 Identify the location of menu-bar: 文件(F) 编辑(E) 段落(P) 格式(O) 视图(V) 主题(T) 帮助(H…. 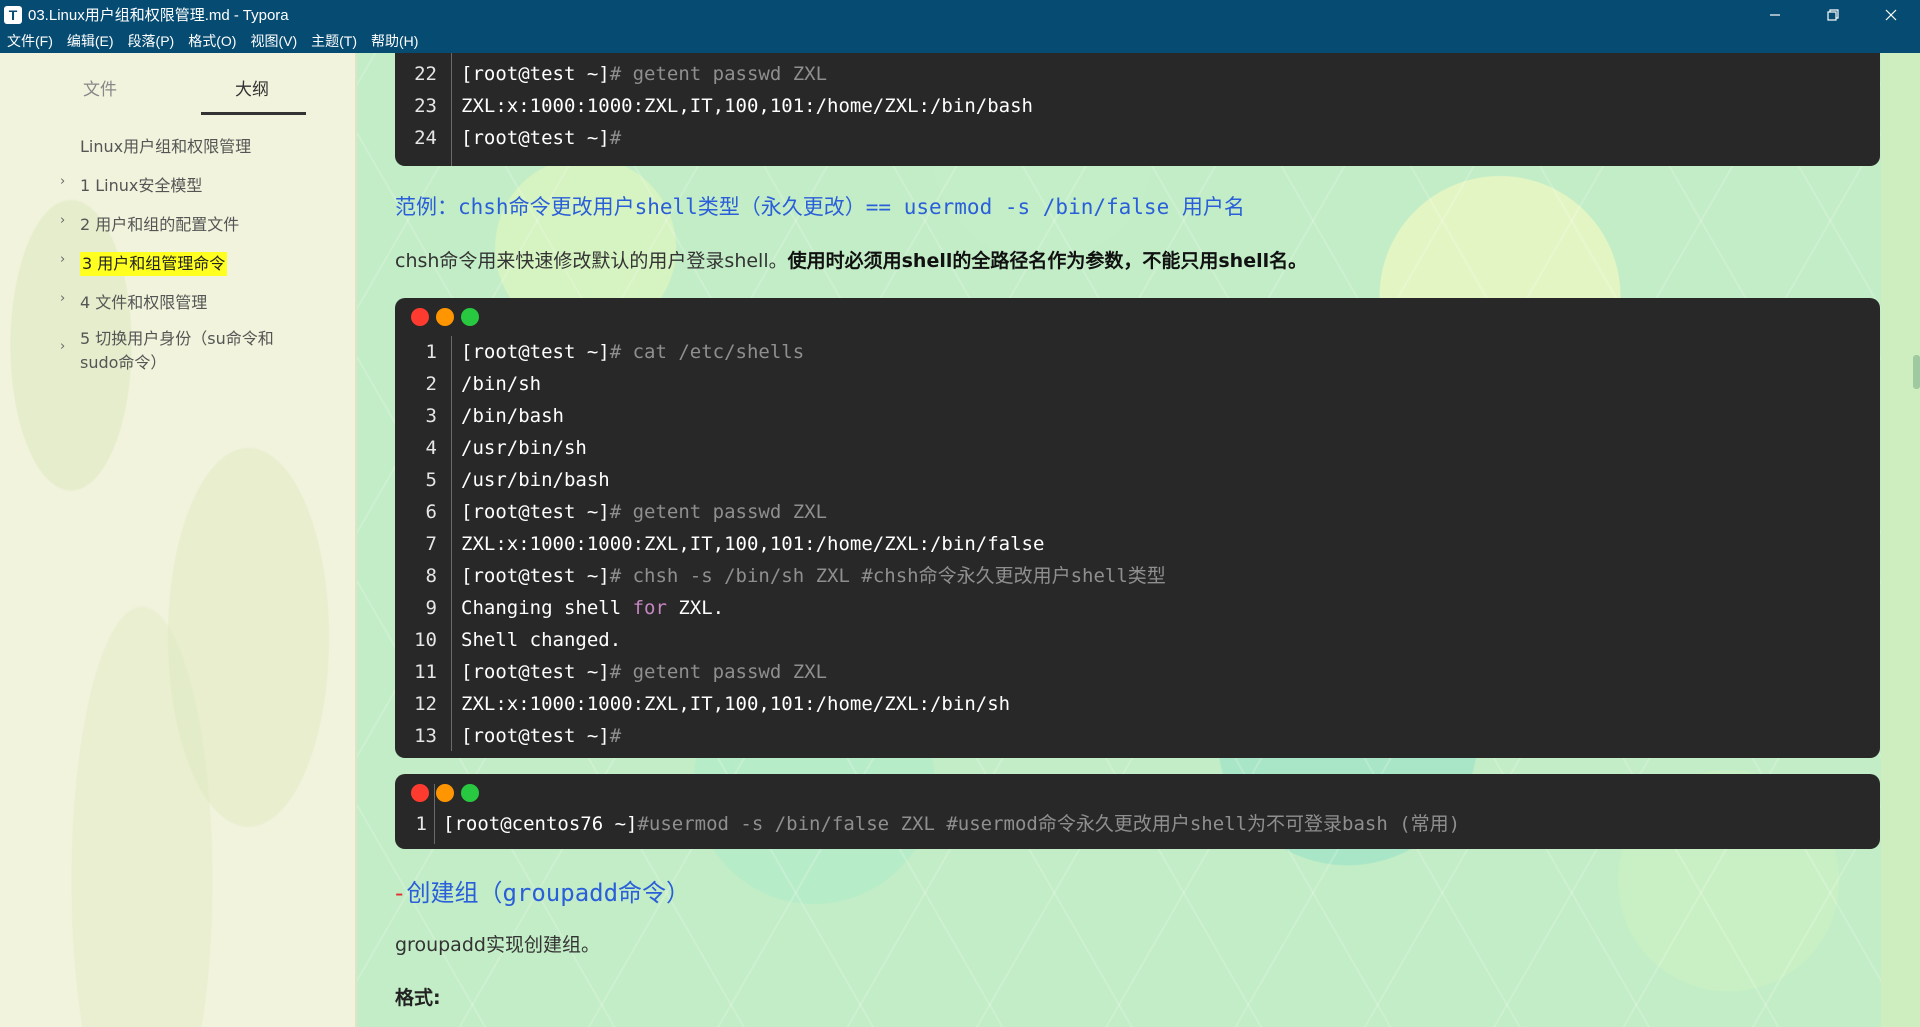
(960, 41).